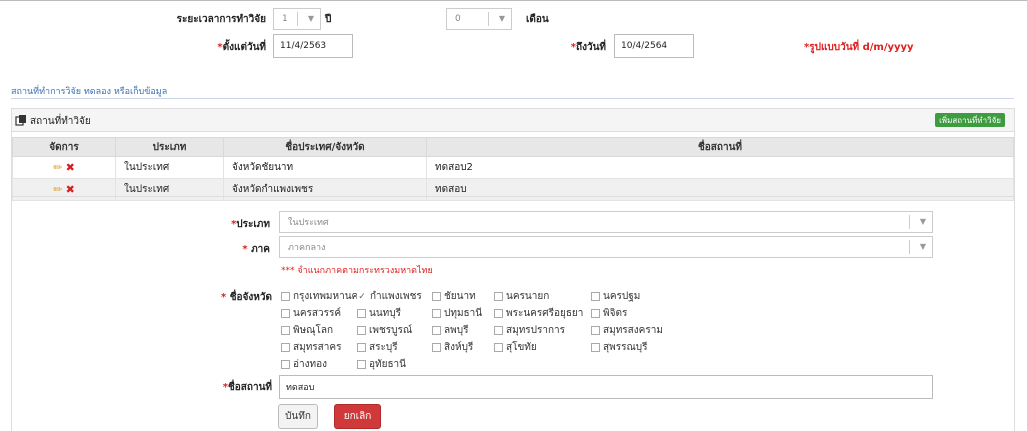 The height and width of the screenshot is (431, 1027). What do you see at coordinates (313, 46) in the screenshot?
I see `from-date-input: 11/4/2563` at bounding box center [313, 46].